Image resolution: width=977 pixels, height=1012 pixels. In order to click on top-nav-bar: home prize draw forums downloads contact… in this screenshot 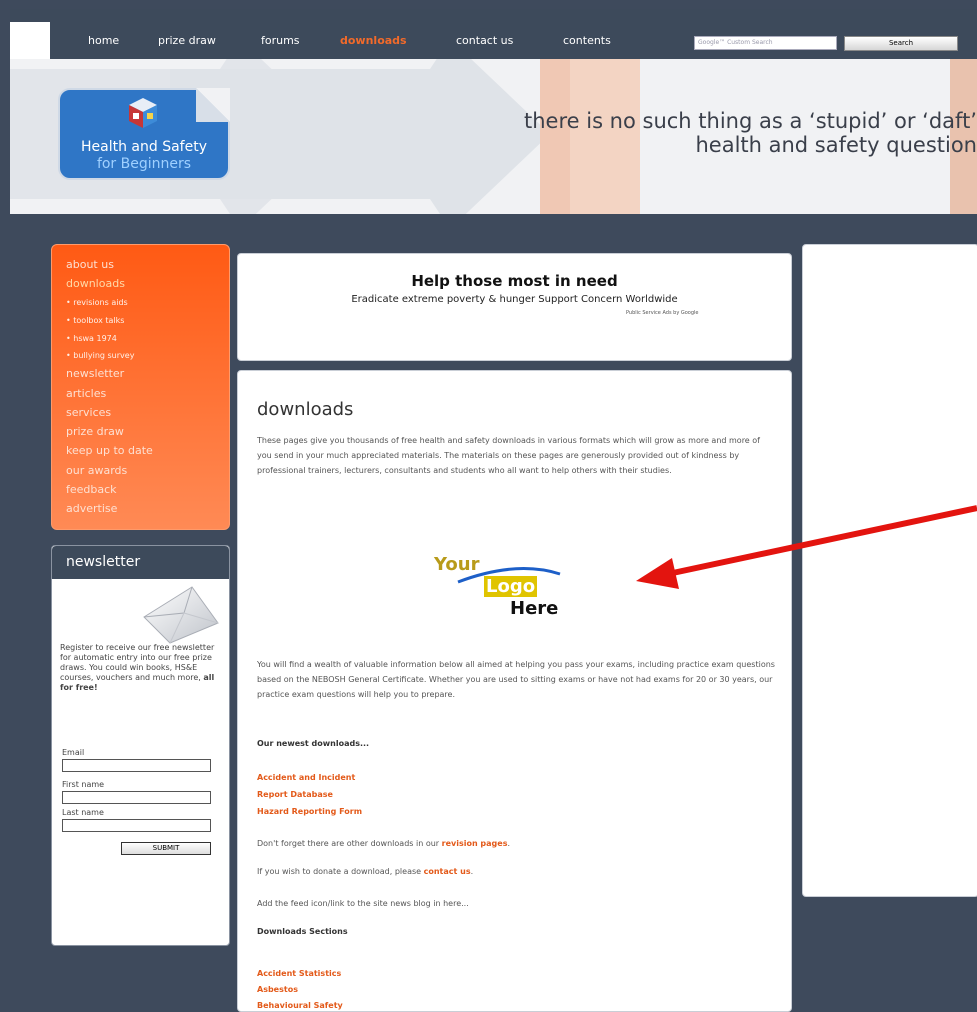, I will do `click(493, 38)`.